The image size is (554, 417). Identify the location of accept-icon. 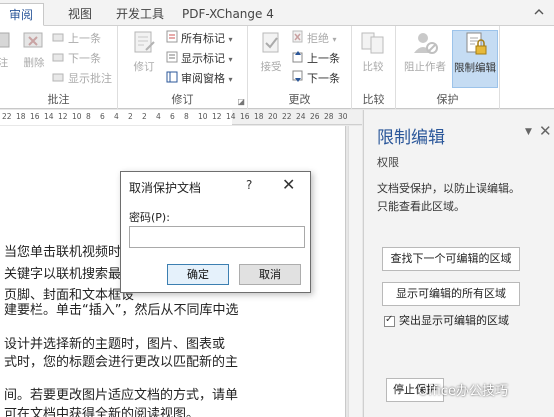
(270, 42).